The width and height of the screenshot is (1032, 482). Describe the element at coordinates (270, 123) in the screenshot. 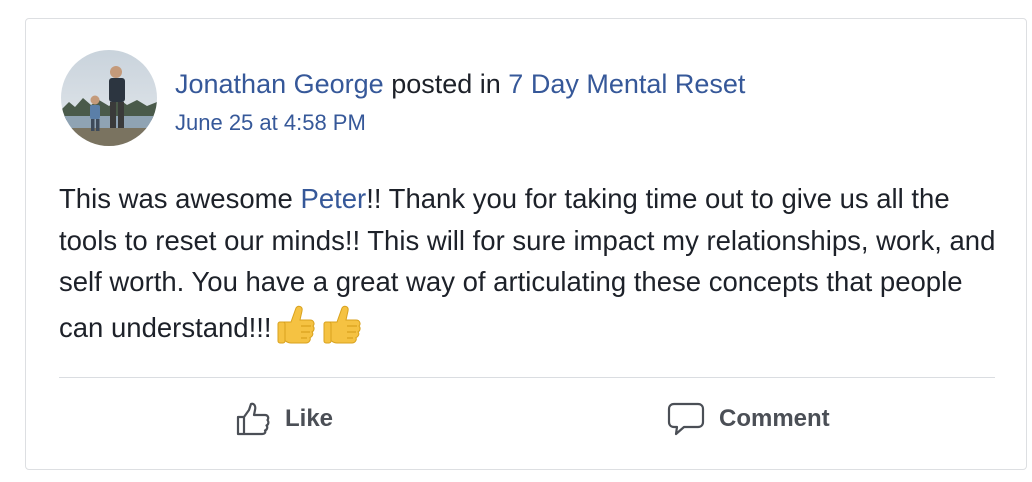

I see `post-timestamp: June 25 at 4:58 PM` at that location.